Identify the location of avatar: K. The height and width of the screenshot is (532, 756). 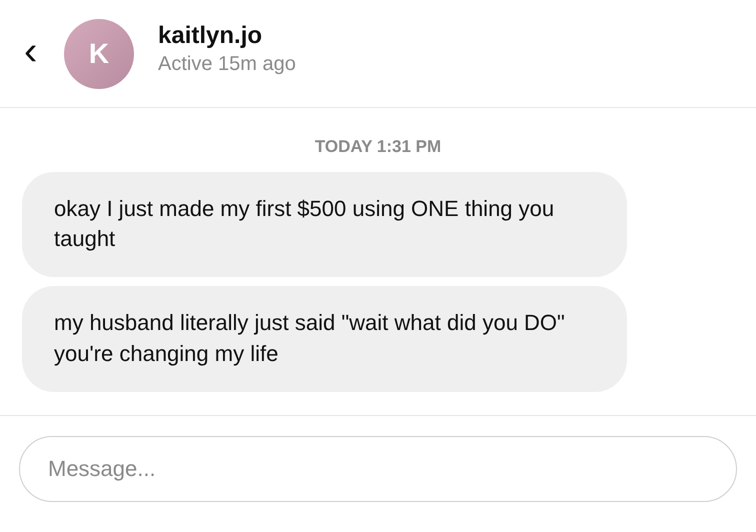
(99, 53).